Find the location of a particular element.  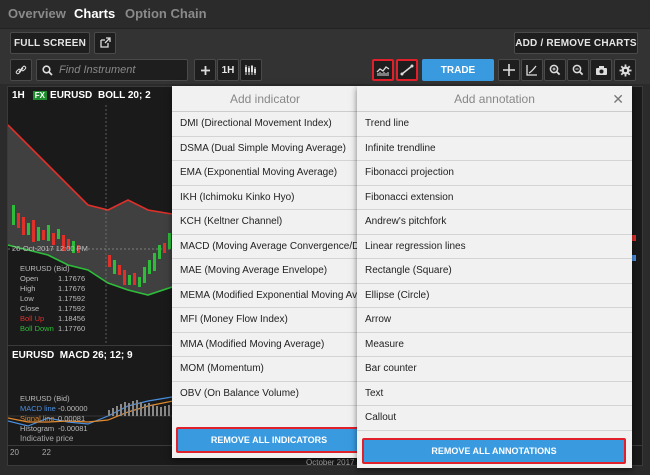

indicator-item: MAE (Moving Average Envelope) is located at coordinates (265, 271).